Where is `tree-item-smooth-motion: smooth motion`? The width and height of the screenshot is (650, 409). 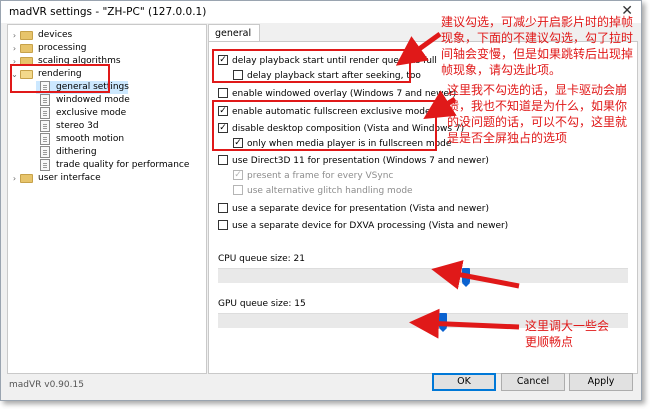 tree-item-smooth-motion: smooth motion is located at coordinates (116, 139).